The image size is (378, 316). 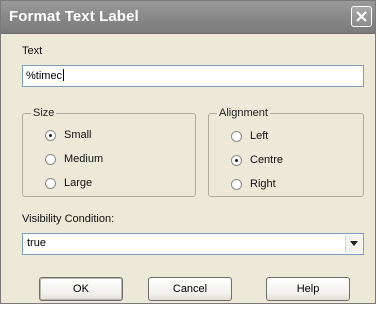 What do you see at coordinates (36, 243) in the screenshot?
I see `visibility-condition-value: true` at bounding box center [36, 243].